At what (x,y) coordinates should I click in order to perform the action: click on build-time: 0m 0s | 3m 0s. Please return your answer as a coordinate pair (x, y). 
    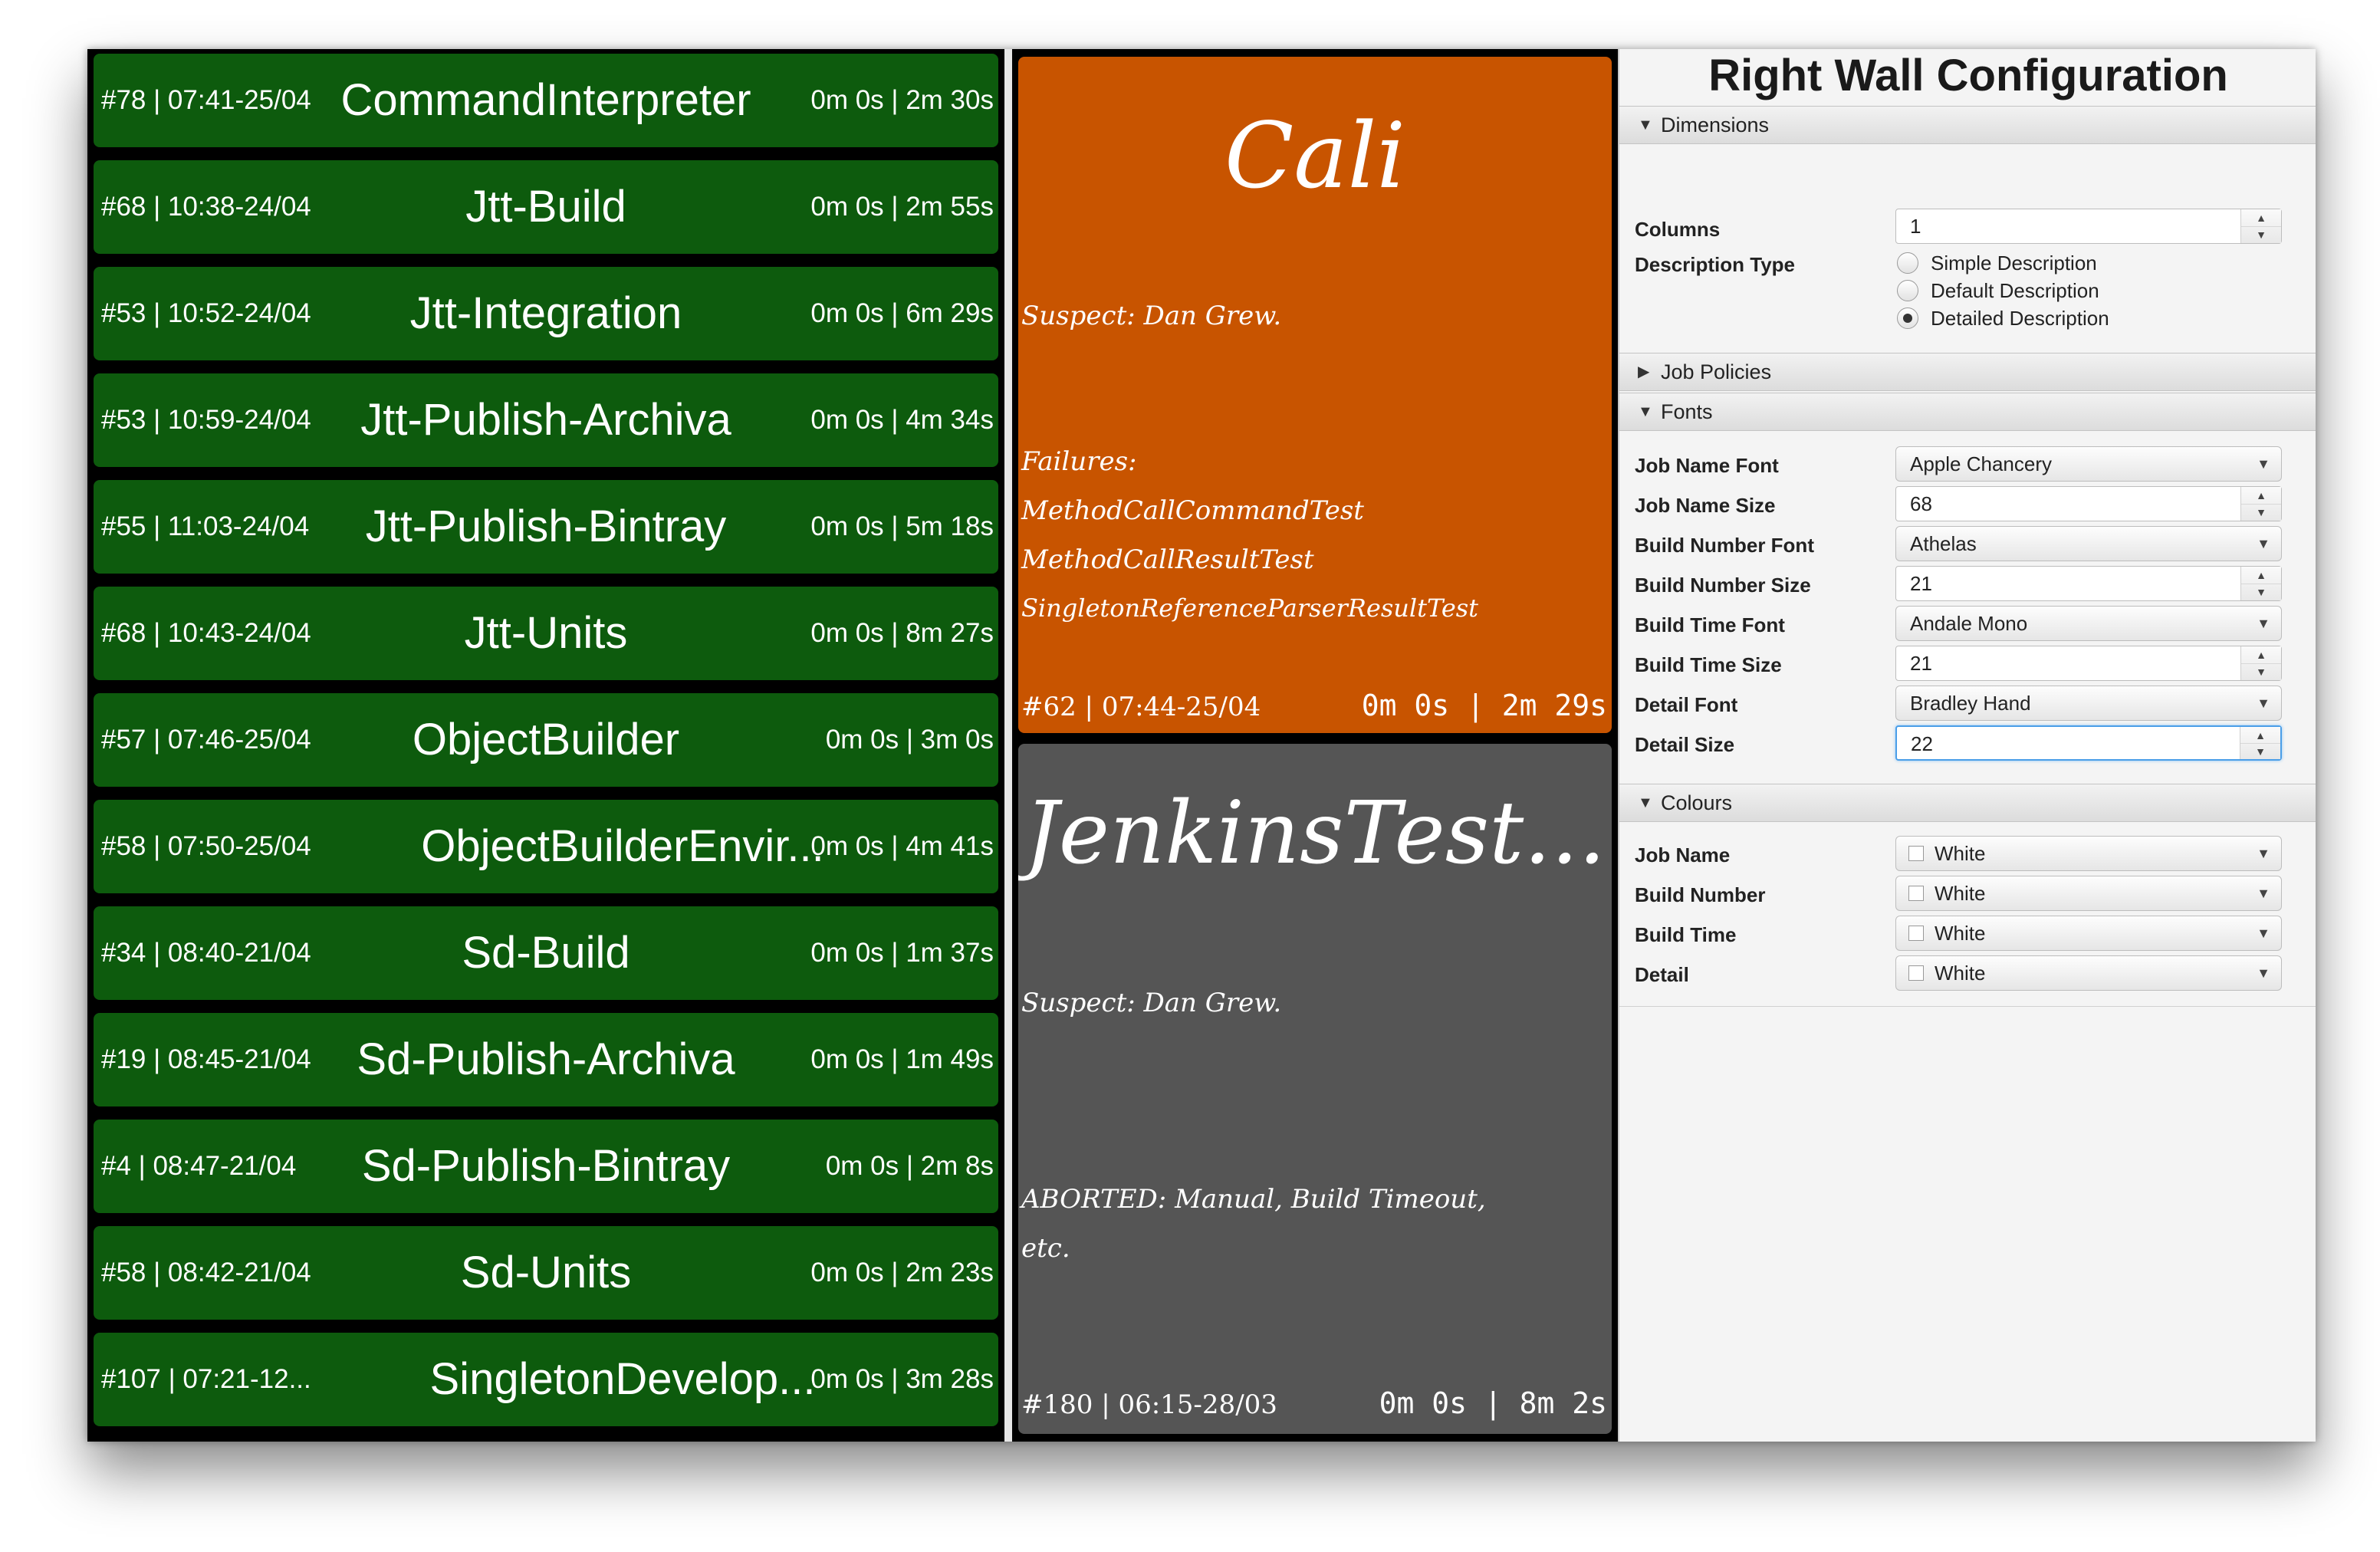
    Looking at the image, I should click on (910, 740).